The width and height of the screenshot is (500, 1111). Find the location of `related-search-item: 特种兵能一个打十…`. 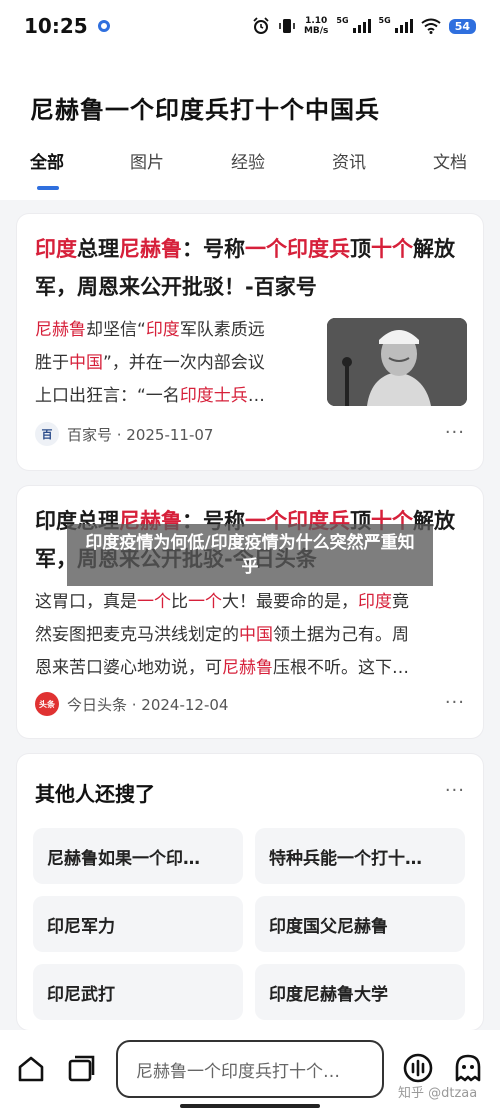

related-search-item: 特种兵能一个打十… is located at coordinates (360, 856).